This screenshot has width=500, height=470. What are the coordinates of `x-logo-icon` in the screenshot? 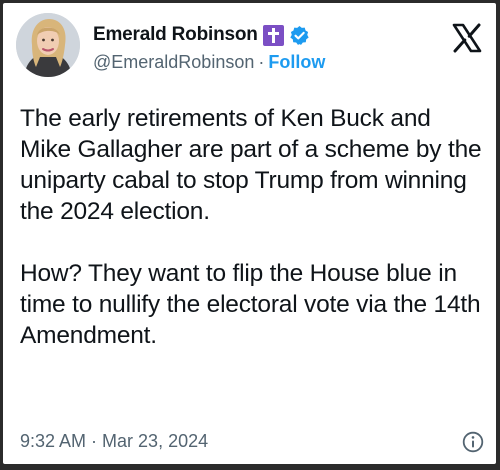 It's located at (467, 38).